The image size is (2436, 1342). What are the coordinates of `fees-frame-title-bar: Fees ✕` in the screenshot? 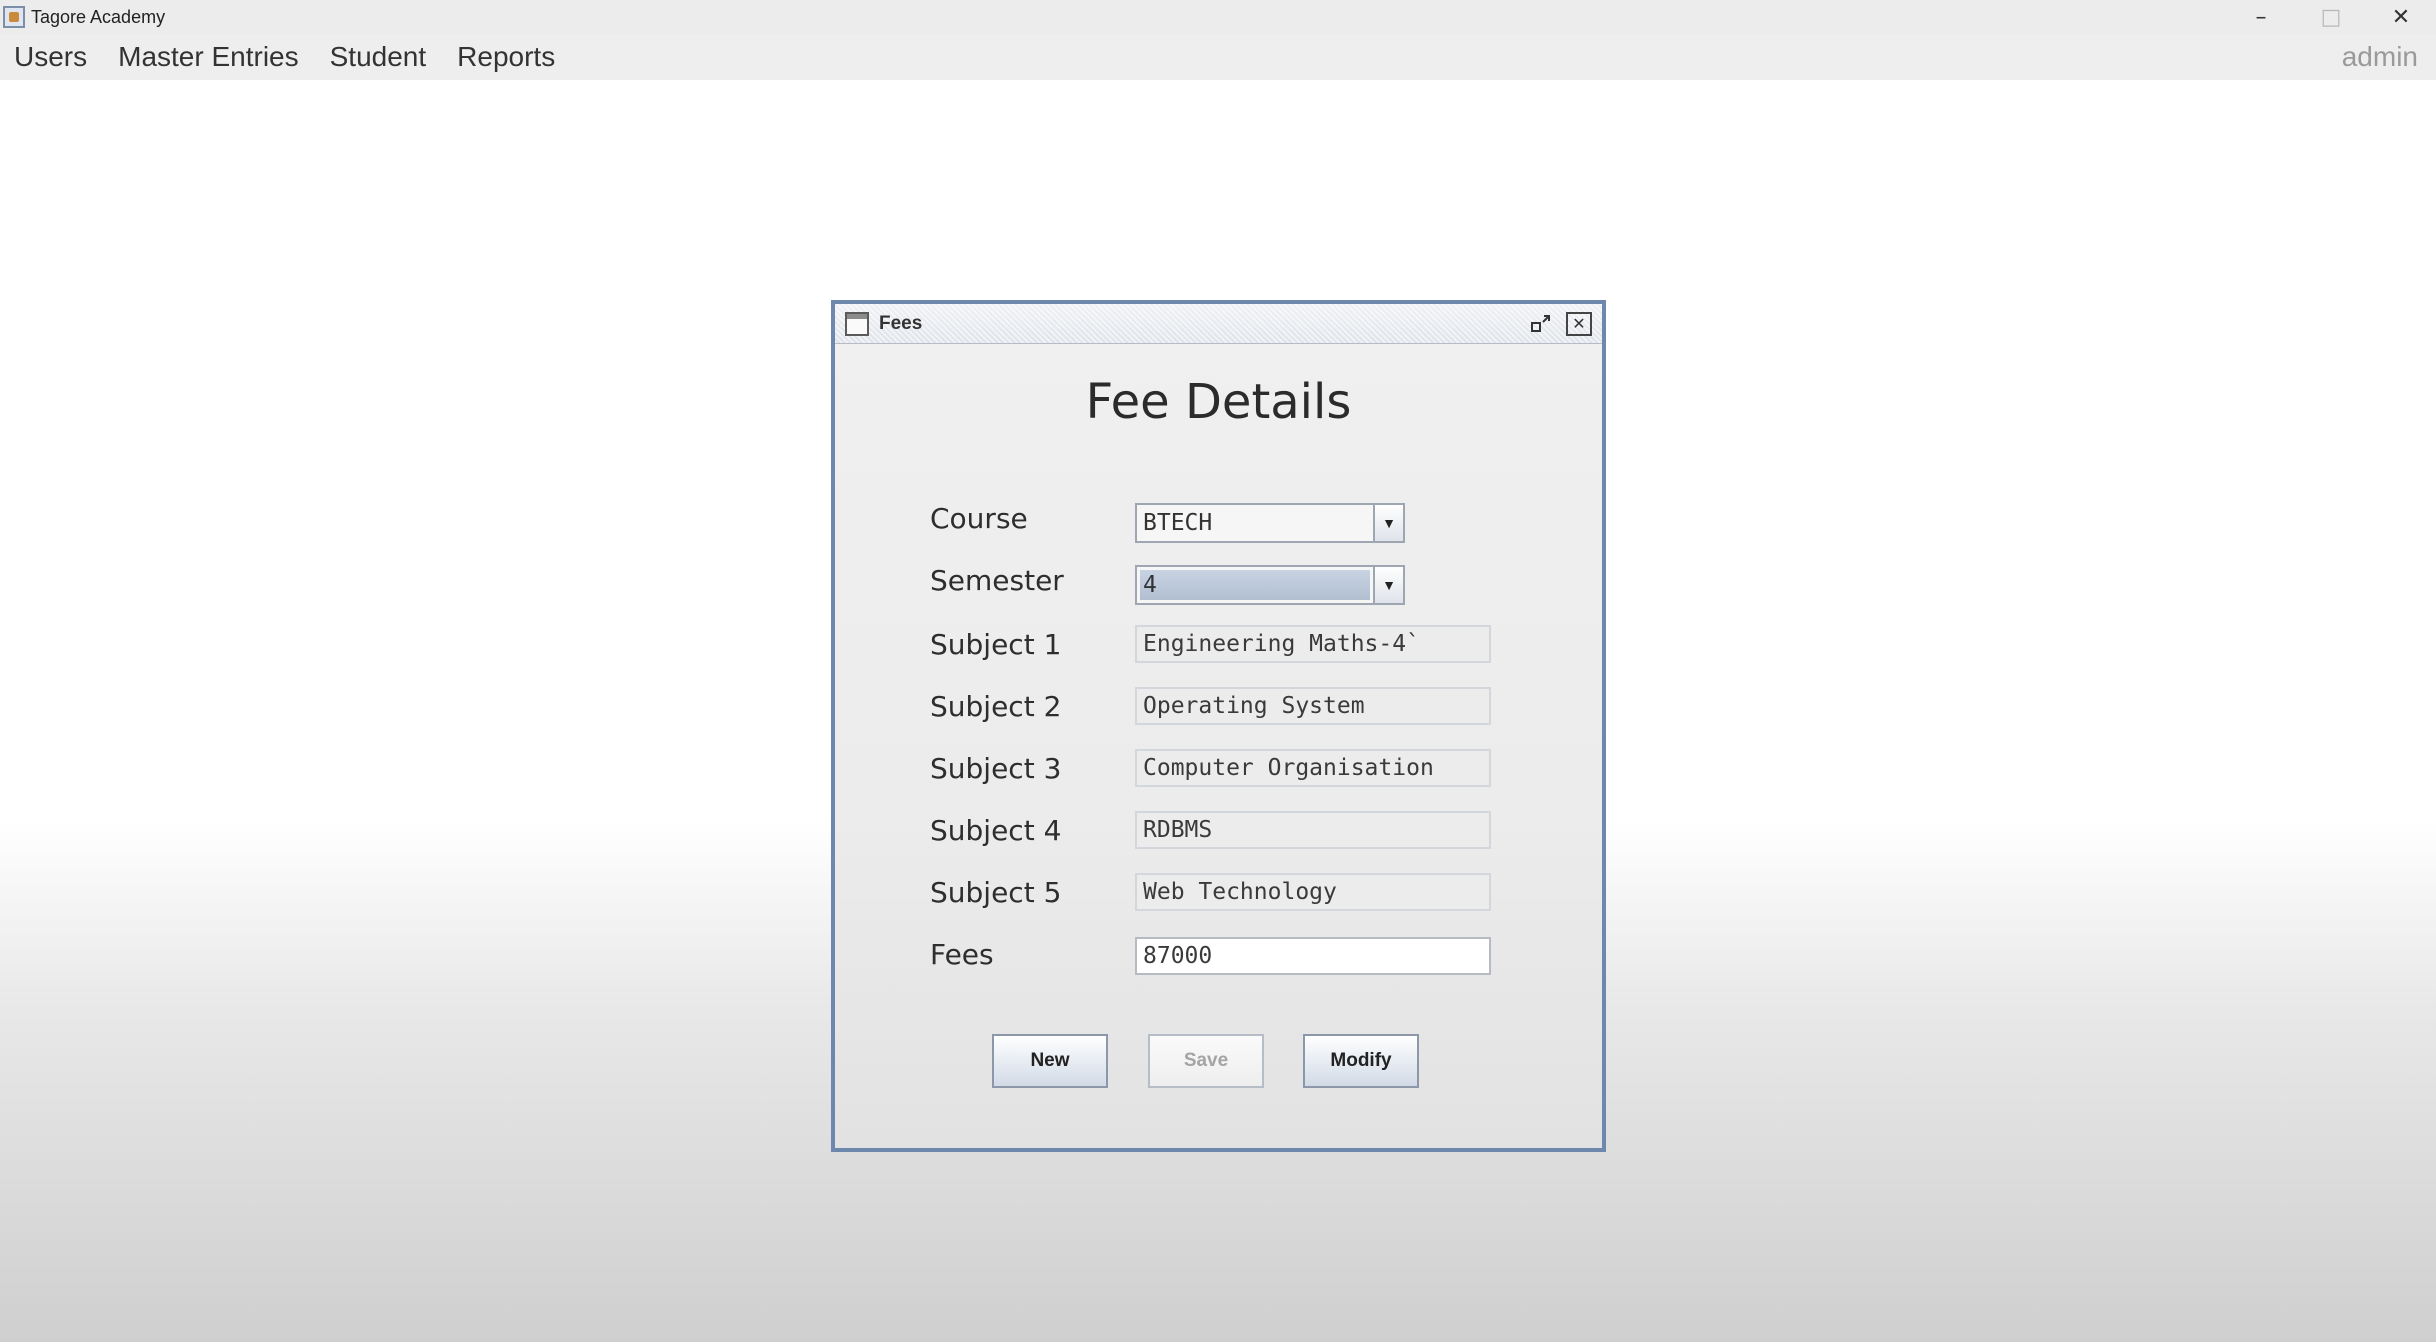 It's located at (1218, 324).